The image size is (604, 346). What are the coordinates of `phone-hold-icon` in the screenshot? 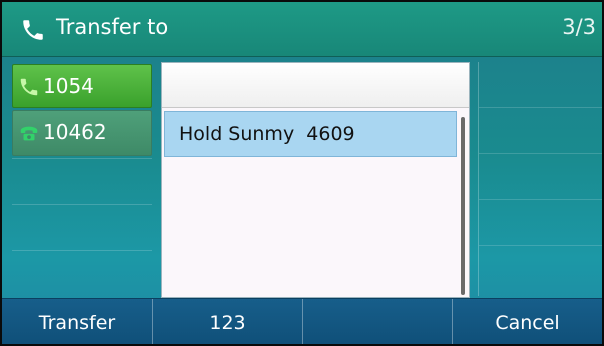 It's located at (29, 133).